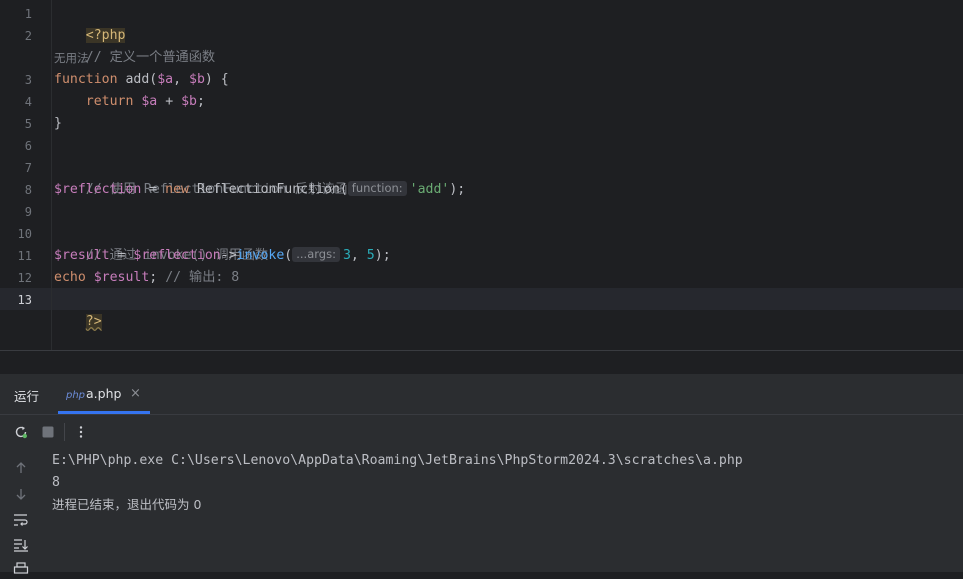 This screenshot has width=963, height=579. Describe the element at coordinates (288, 255) in the screenshot. I see `punct: (` at that location.